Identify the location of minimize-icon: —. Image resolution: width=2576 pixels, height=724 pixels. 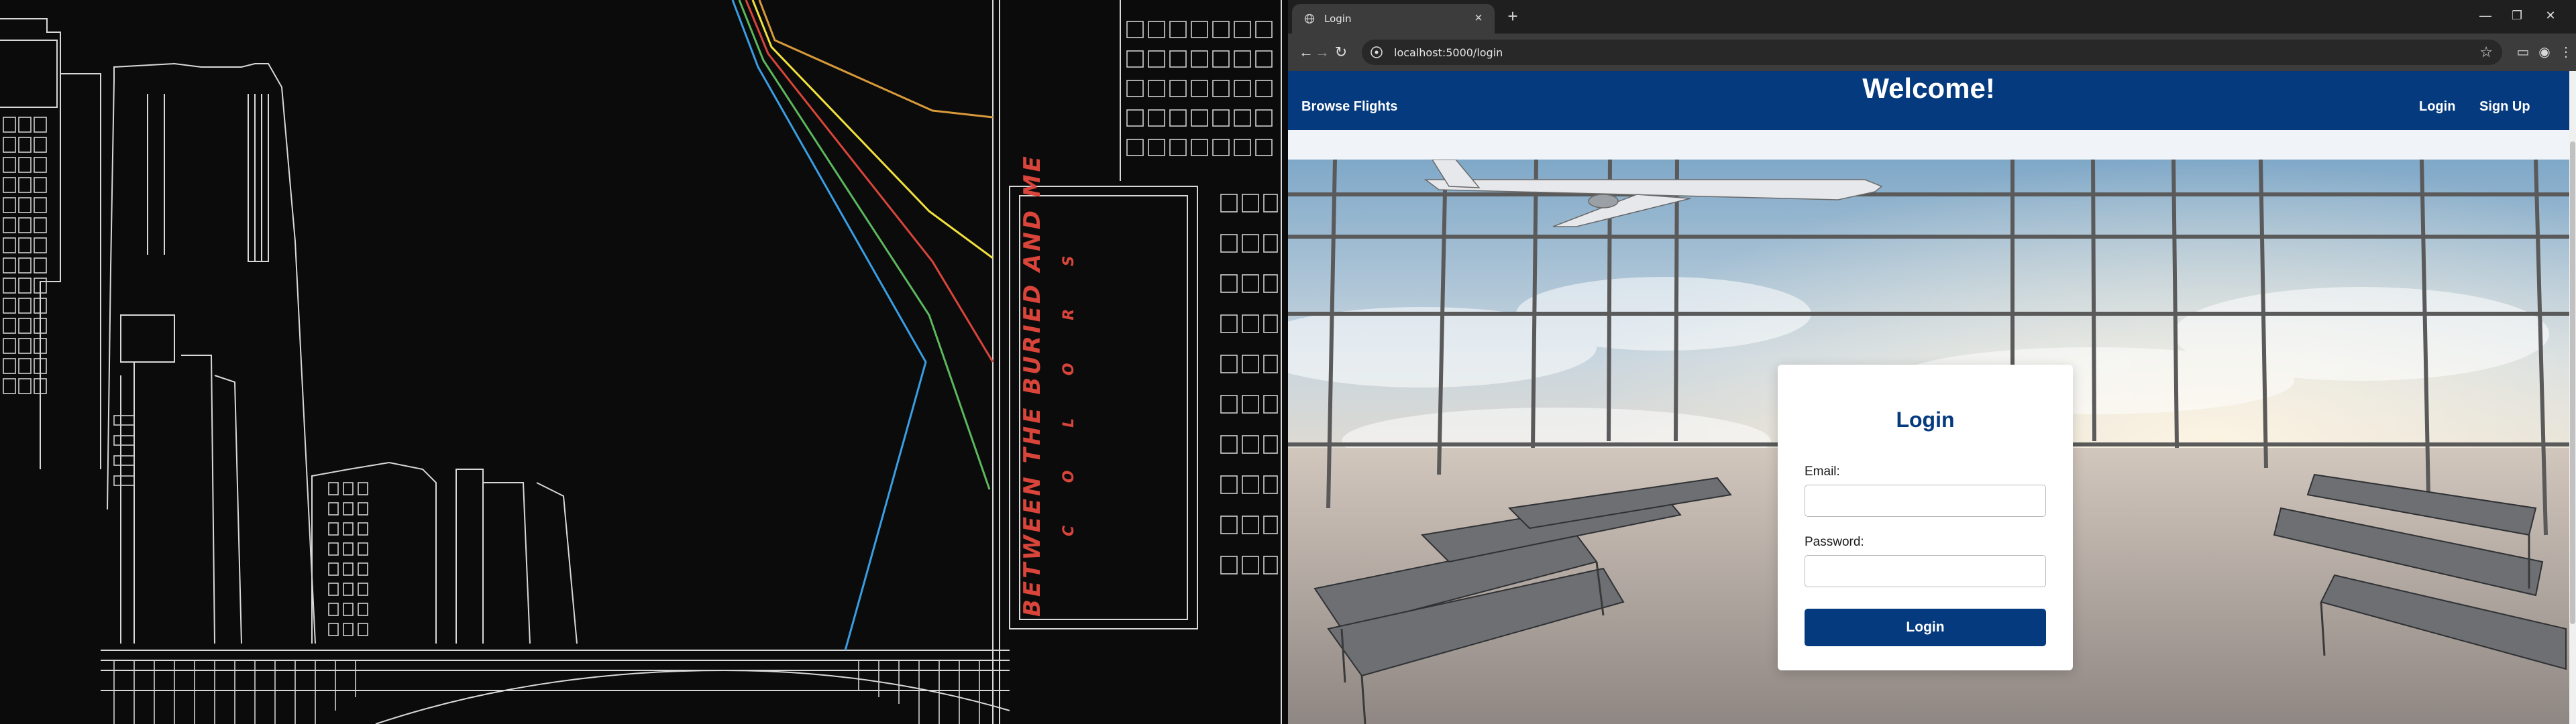
(2485, 15).